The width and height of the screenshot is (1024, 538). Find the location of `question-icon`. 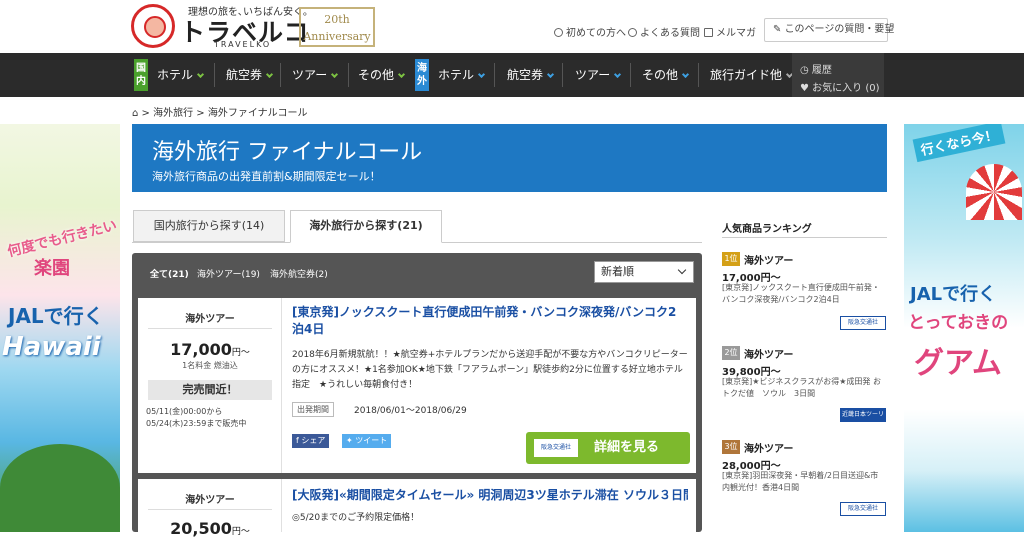

question-icon is located at coordinates (632, 32).